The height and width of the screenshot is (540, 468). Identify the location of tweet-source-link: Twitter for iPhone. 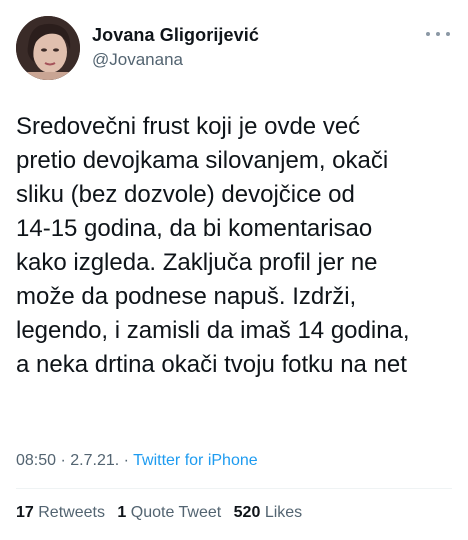
(195, 460).